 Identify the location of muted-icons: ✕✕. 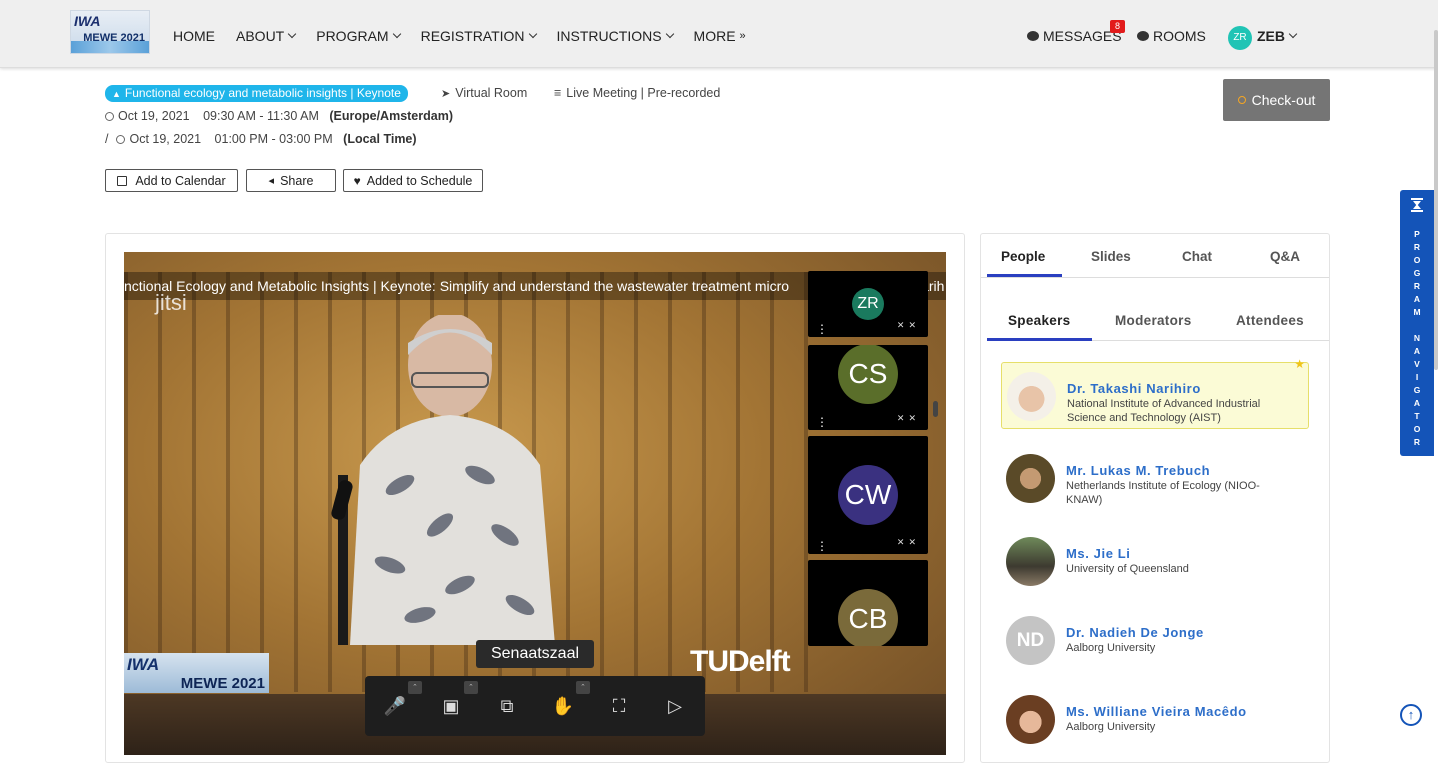
(908, 418).